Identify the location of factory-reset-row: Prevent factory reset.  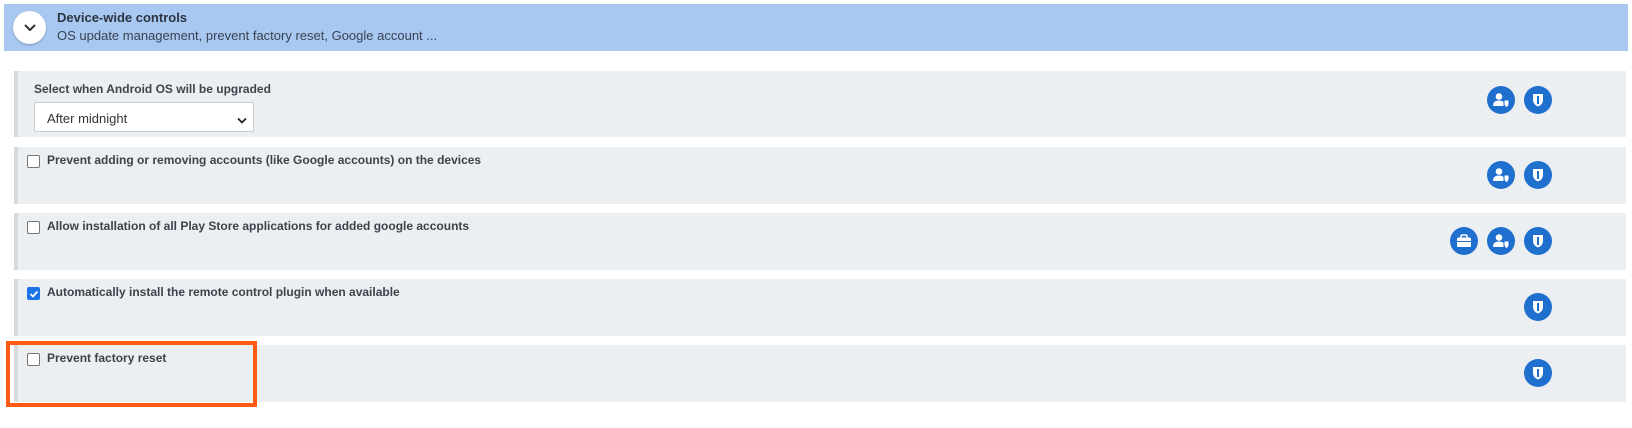
(820, 373).